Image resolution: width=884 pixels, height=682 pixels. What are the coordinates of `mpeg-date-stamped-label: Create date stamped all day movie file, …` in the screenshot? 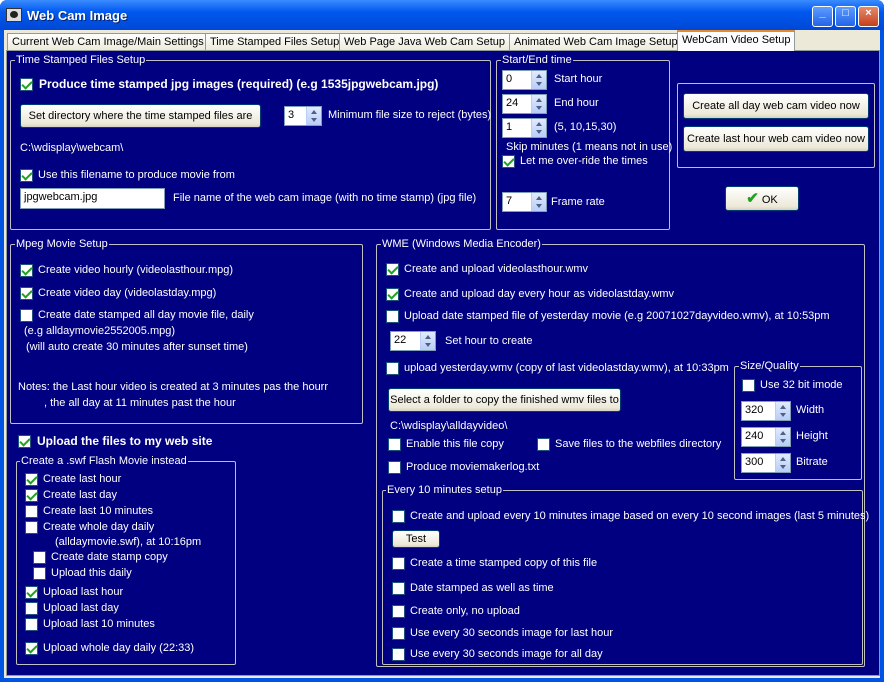 It's located at (146, 315).